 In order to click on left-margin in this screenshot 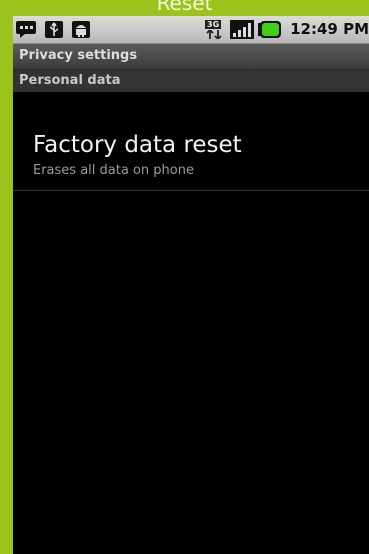, I will do `click(6, 285)`.